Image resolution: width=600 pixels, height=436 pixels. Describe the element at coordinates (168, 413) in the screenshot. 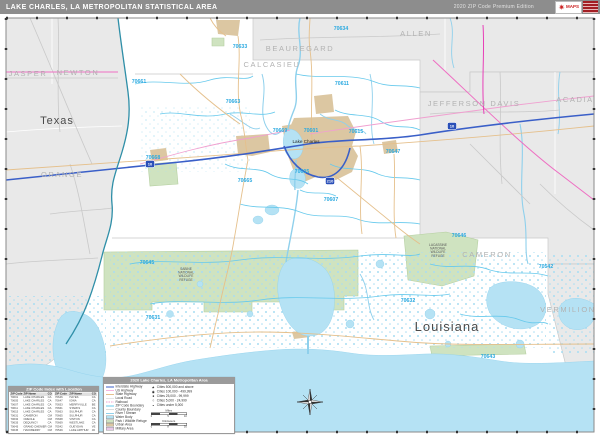

I see `scale-bar-miles: Miles 0 5 10` at that location.